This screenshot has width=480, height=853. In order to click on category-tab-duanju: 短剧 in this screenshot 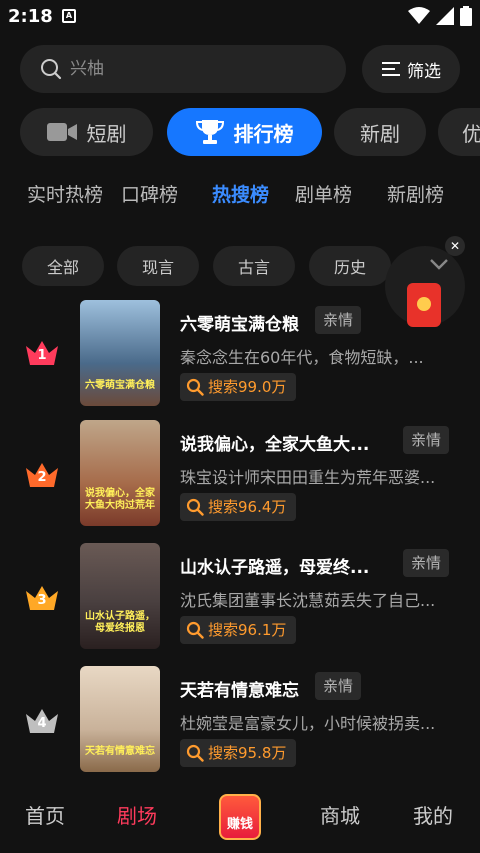, I will do `click(86, 132)`.